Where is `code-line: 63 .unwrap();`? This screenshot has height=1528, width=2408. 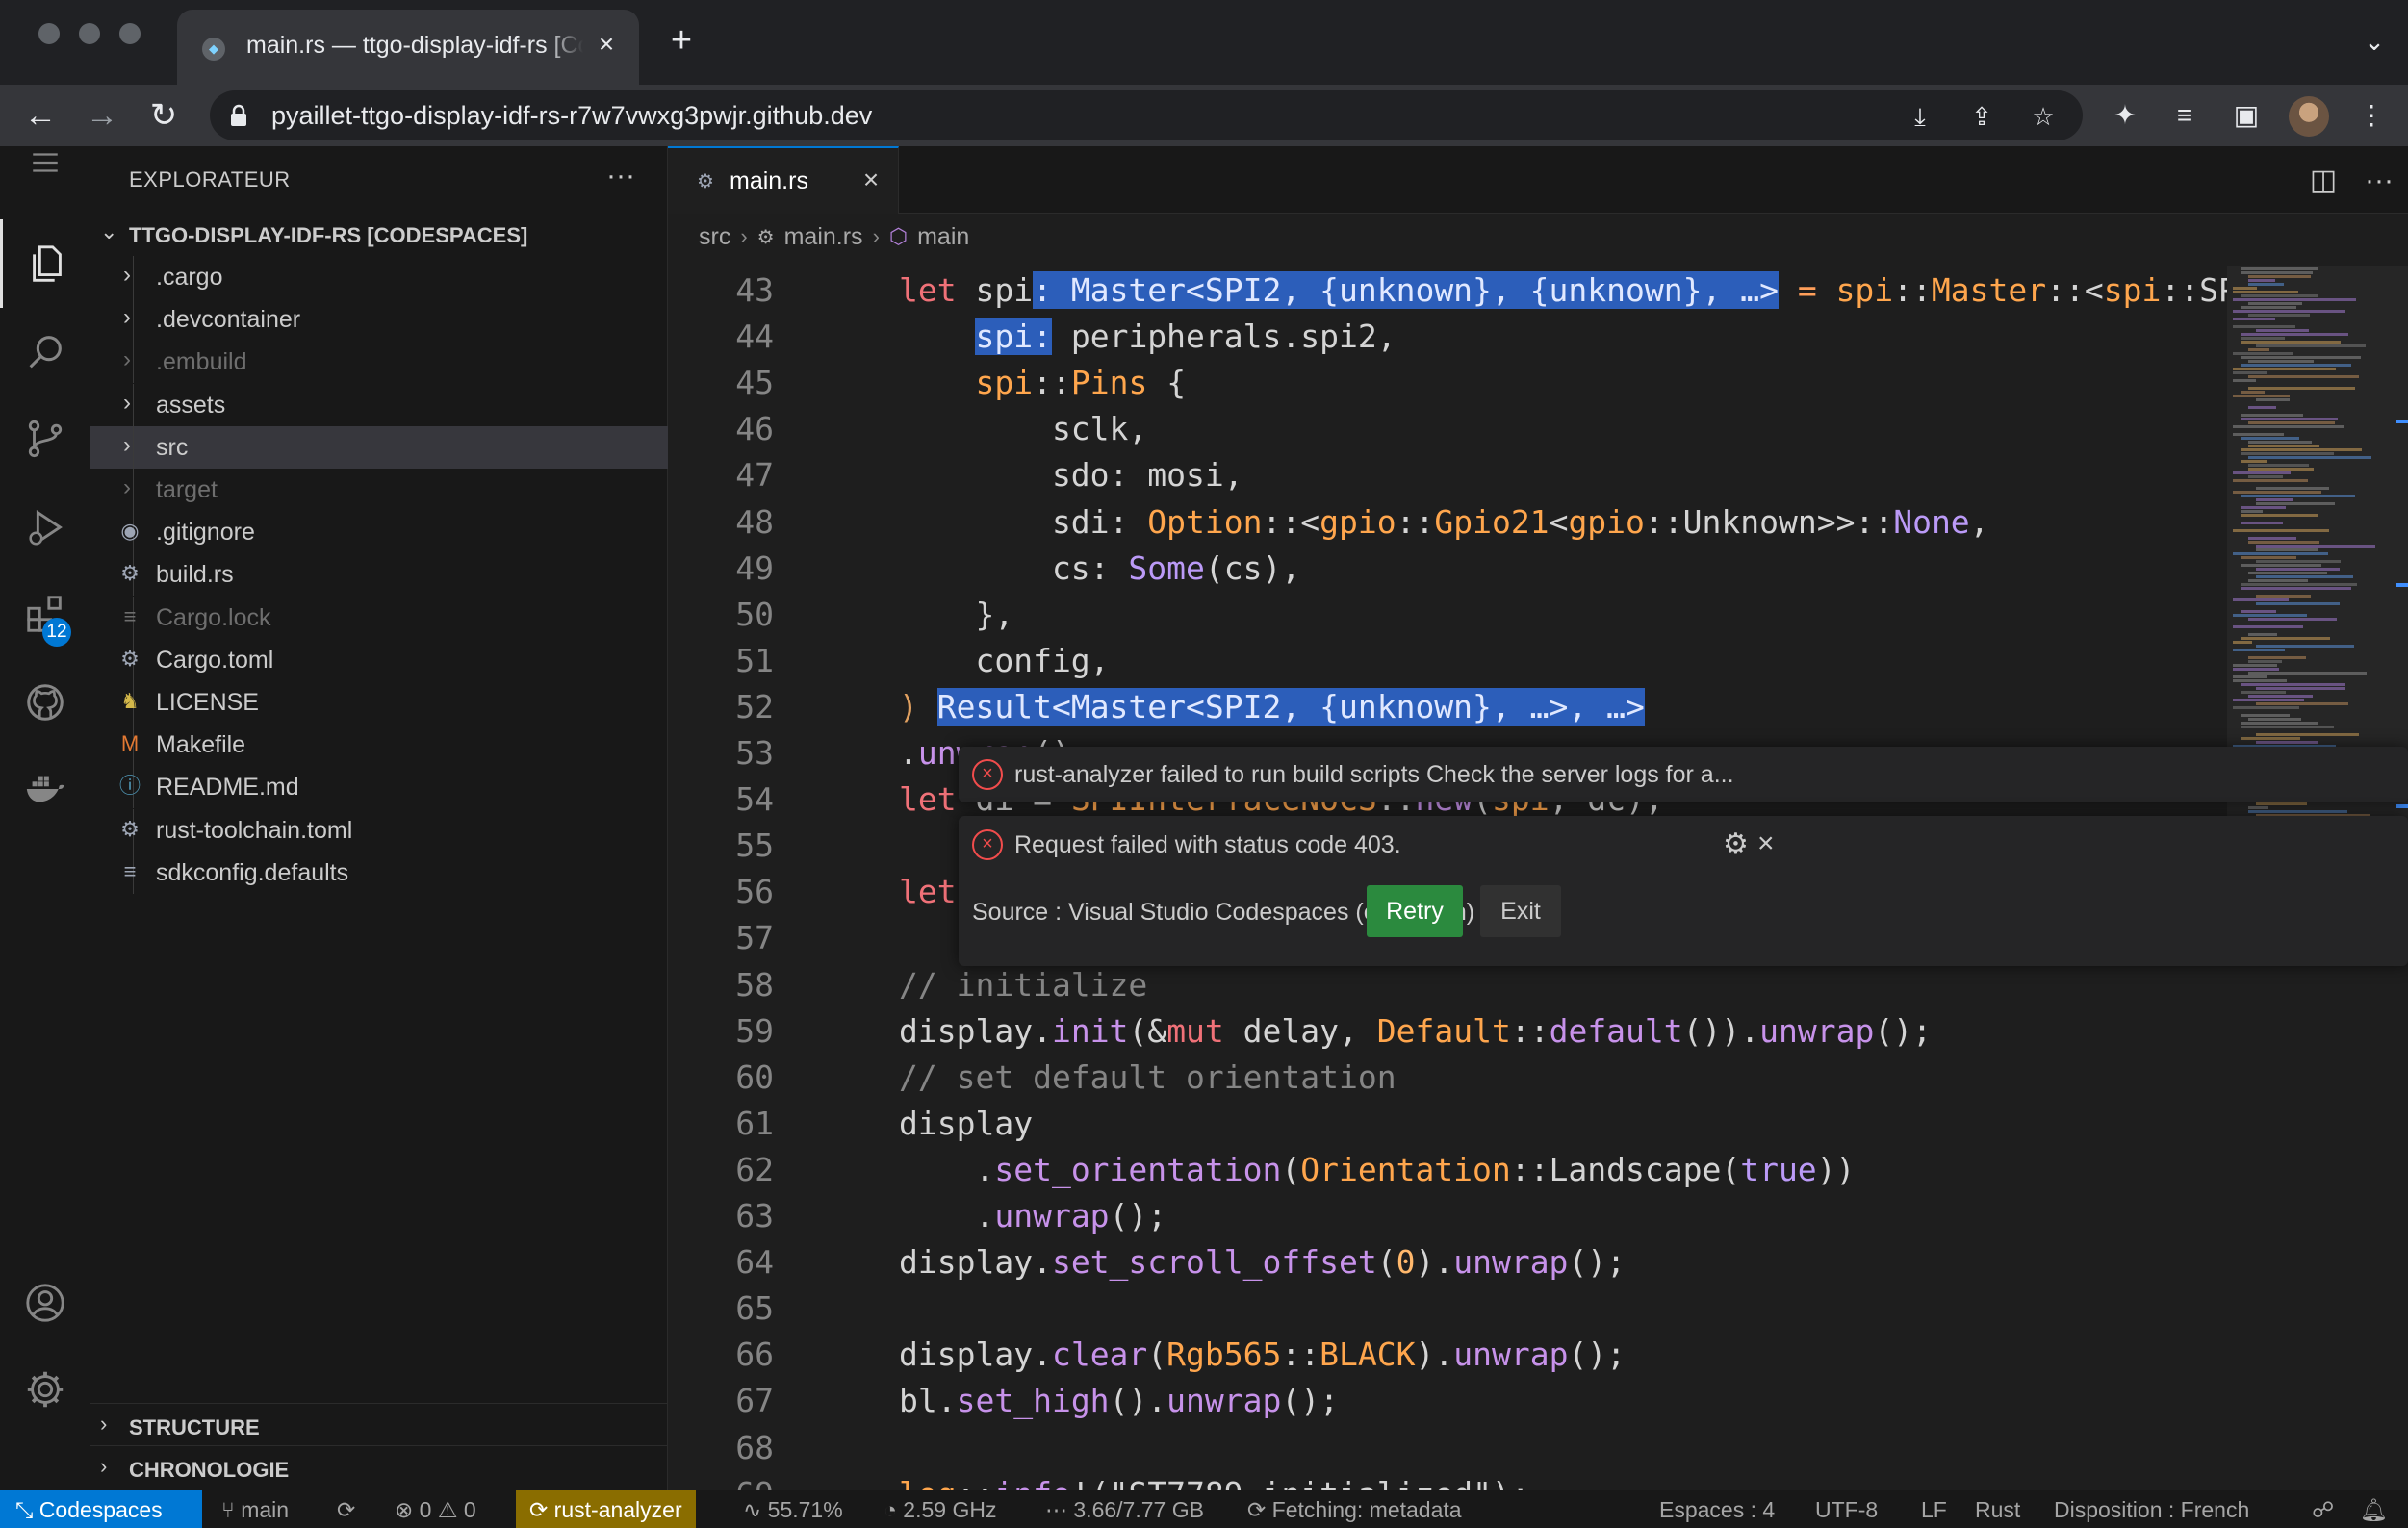 code-line: 63 .unwrap(); is located at coordinates (1447, 1214).